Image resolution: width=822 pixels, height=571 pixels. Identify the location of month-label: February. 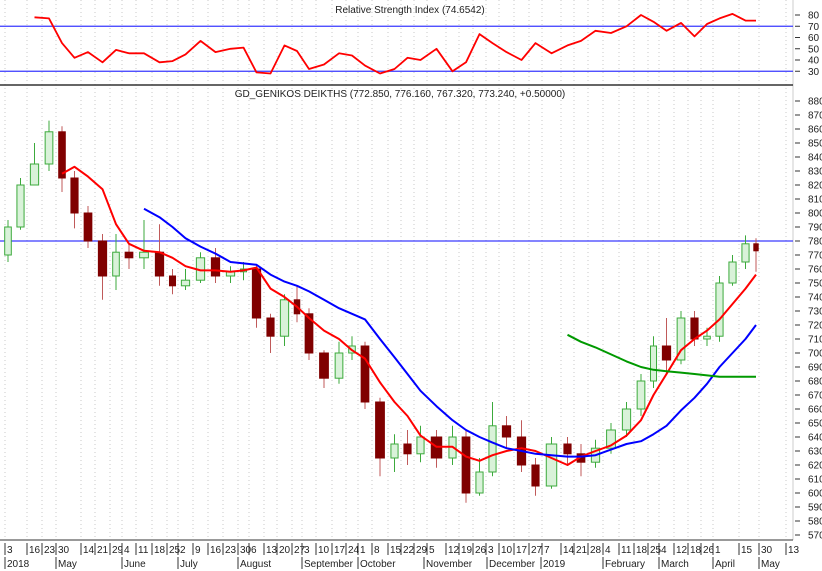
(625, 564).